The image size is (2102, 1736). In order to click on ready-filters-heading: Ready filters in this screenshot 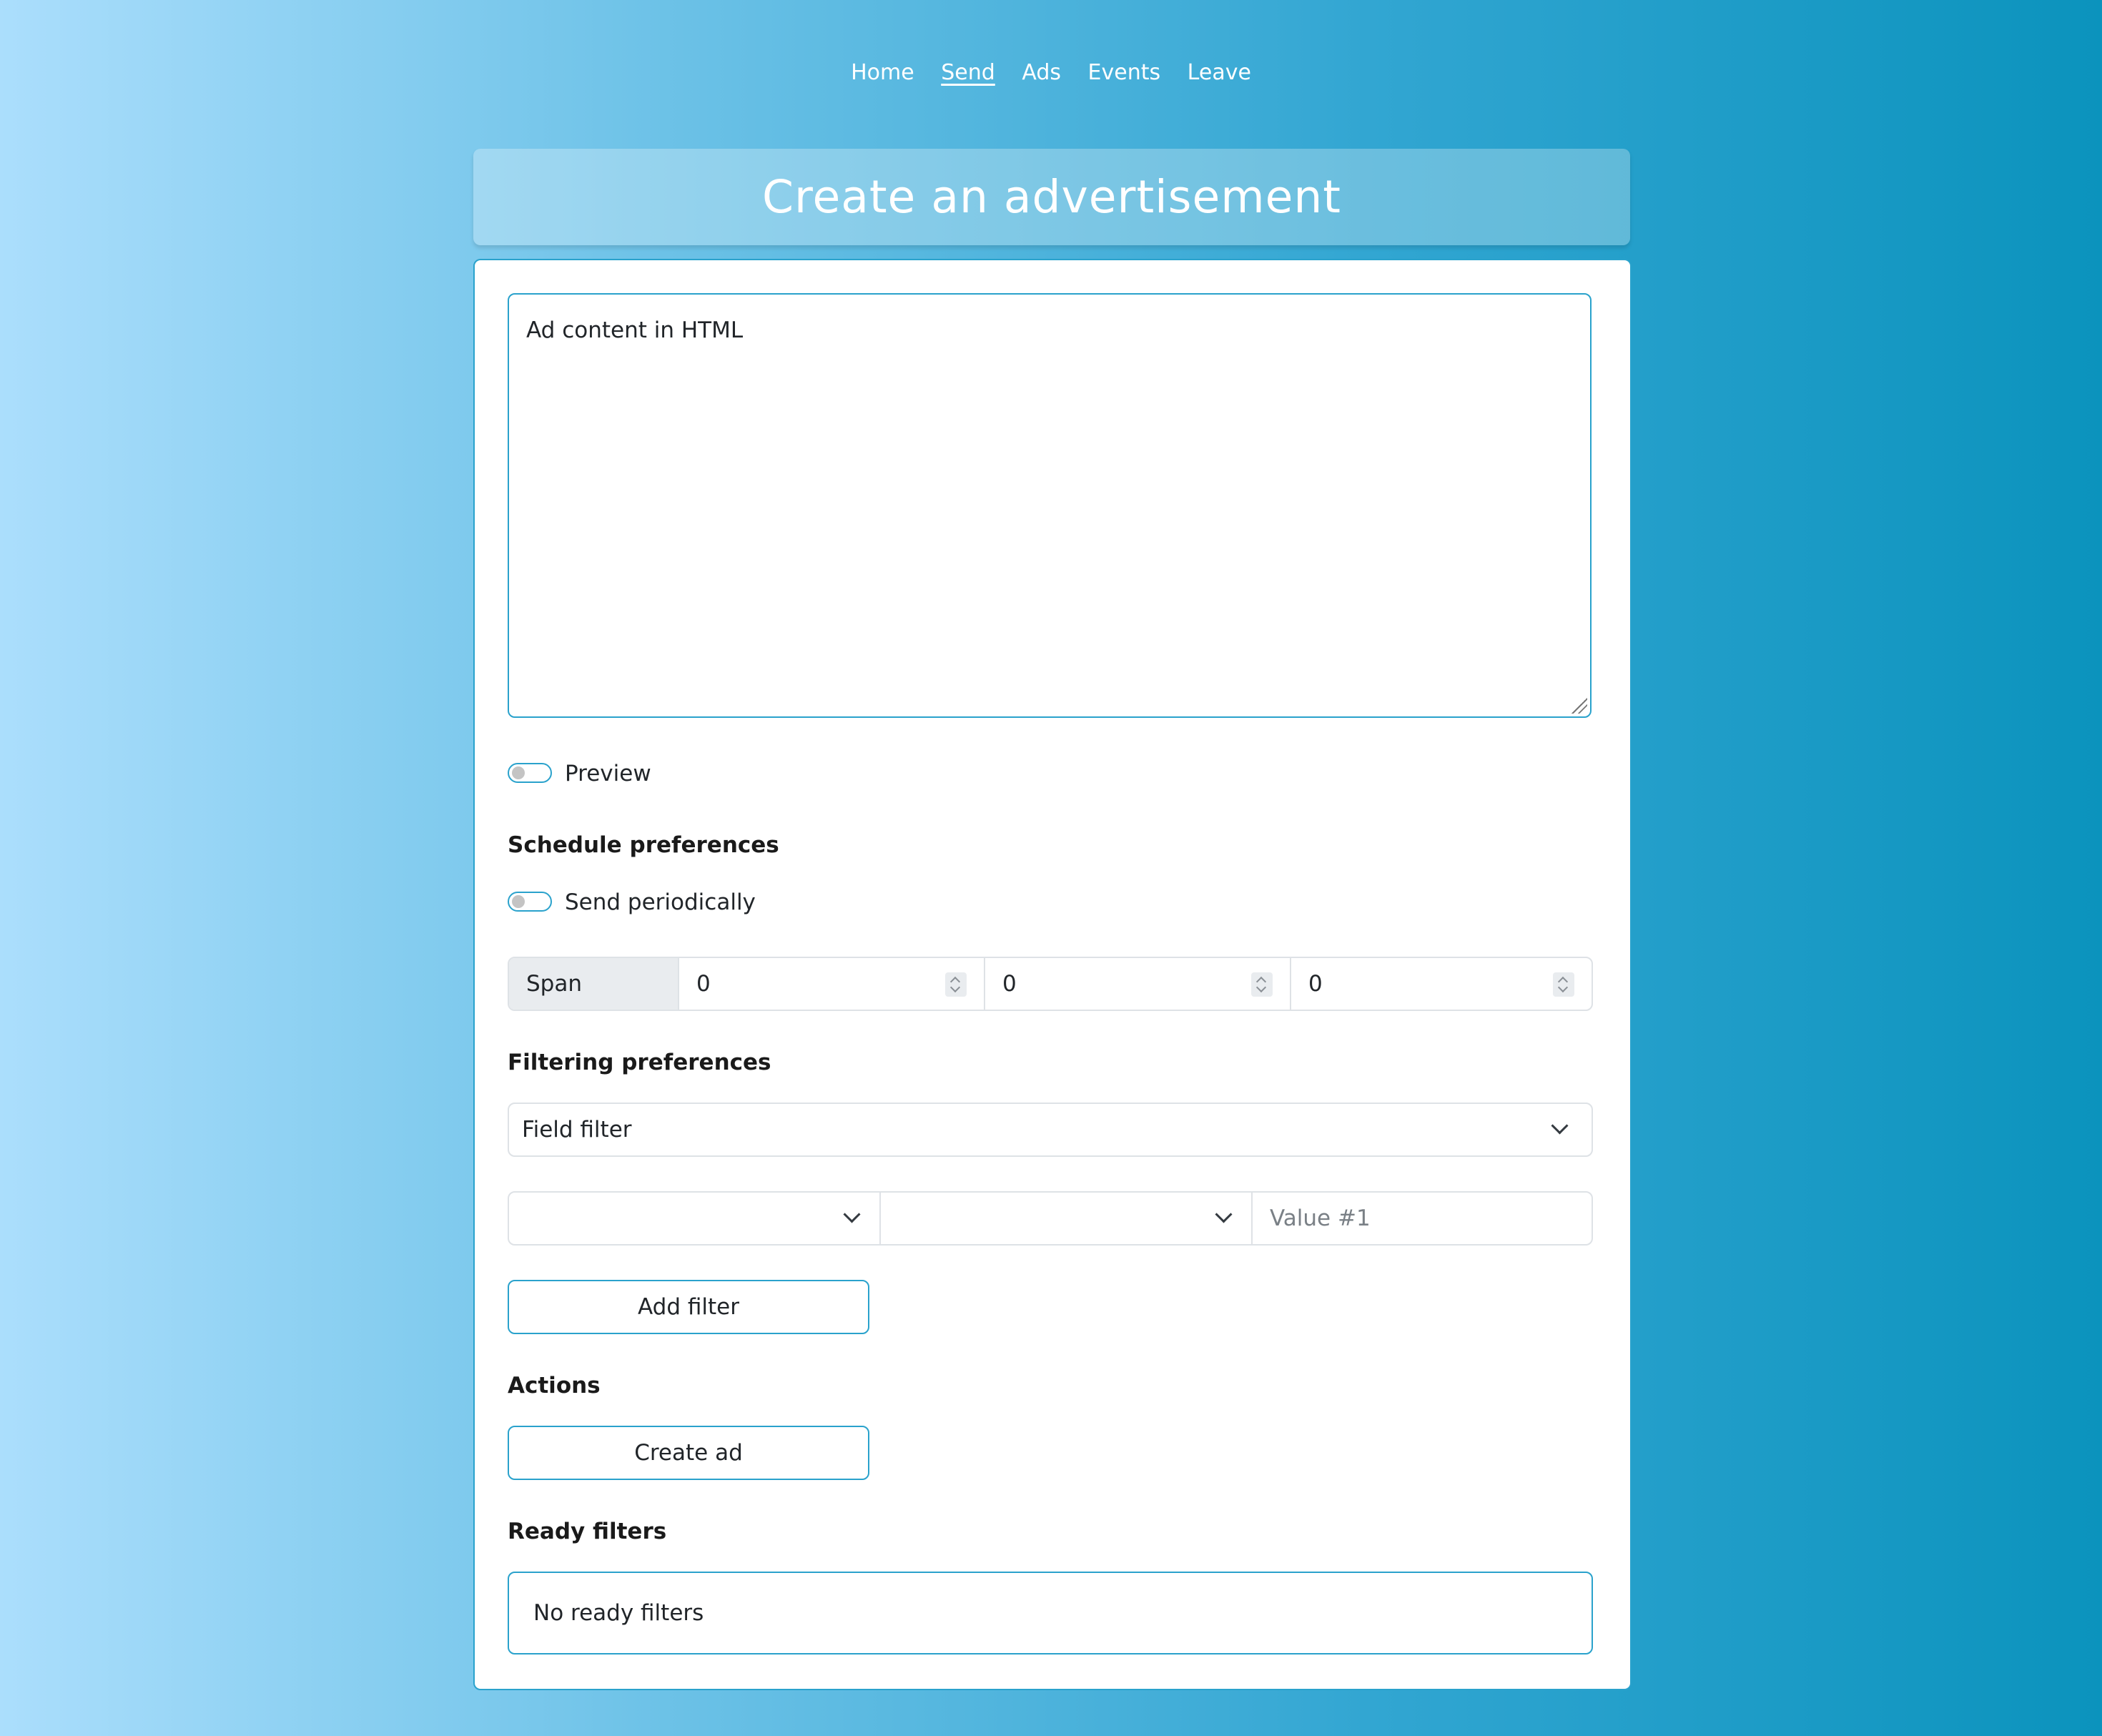, I will do `click(587, 1531)`.